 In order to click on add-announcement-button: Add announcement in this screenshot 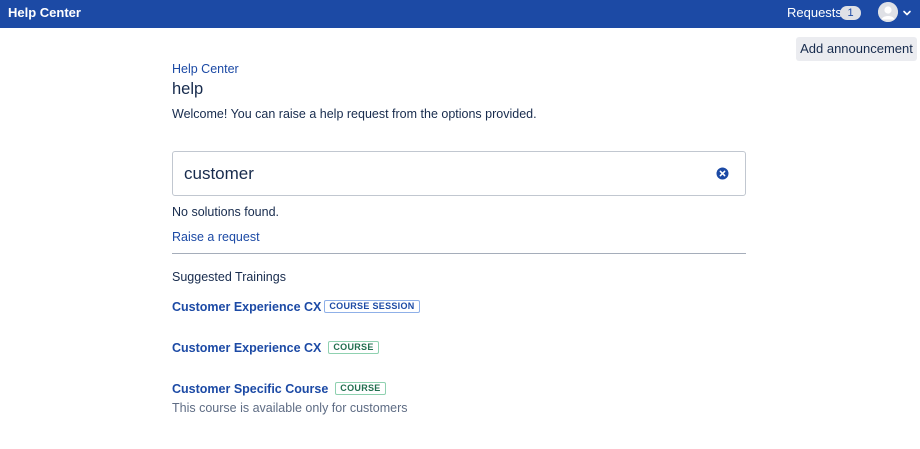, I will do `click(856, 49)`.